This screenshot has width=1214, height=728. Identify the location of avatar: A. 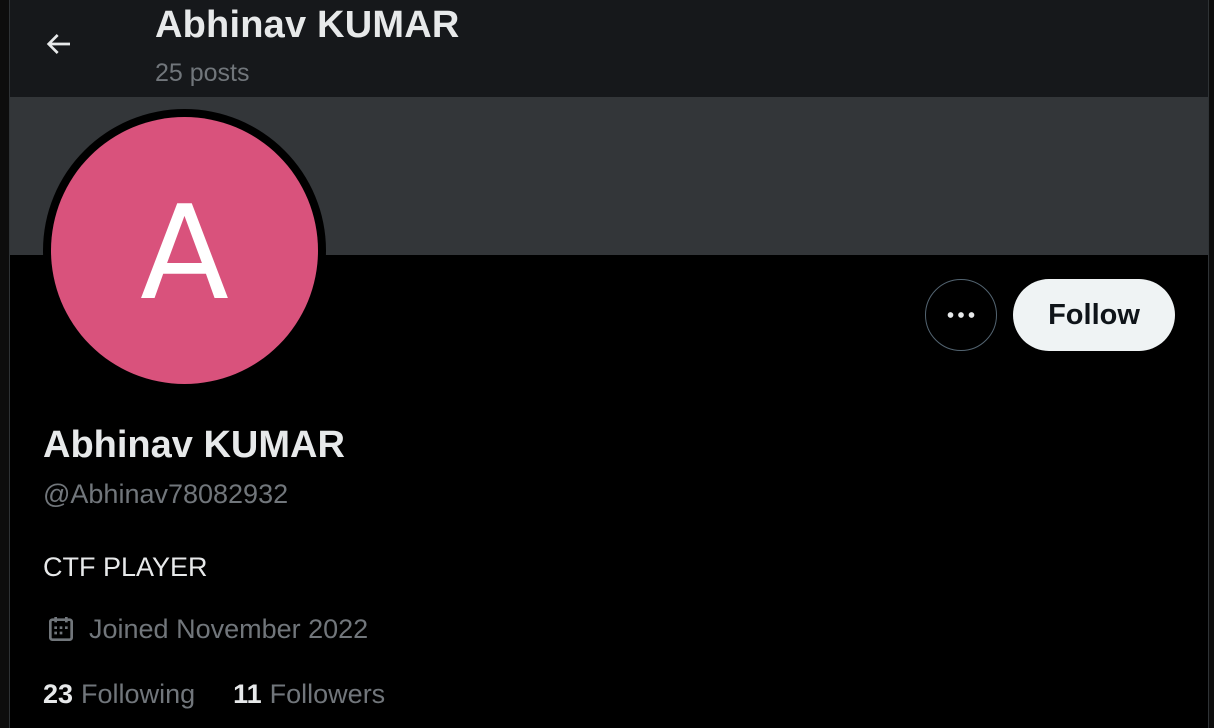
(184, 250).